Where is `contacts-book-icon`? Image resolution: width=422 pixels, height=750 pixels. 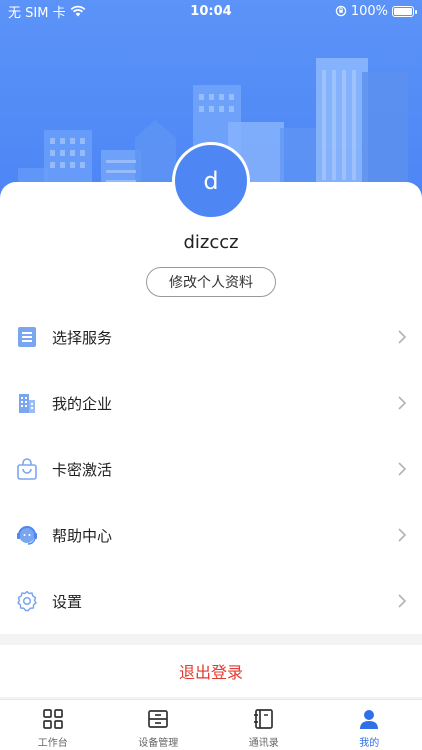 contacts-book-icon is located at coordinates (263, 719).